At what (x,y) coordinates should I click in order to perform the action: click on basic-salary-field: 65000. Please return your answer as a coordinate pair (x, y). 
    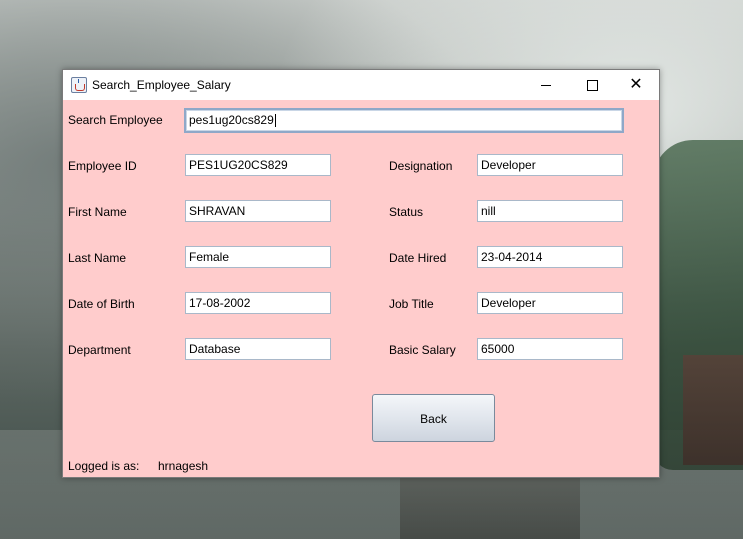
    Looking at the image, I should click on (550, 349).